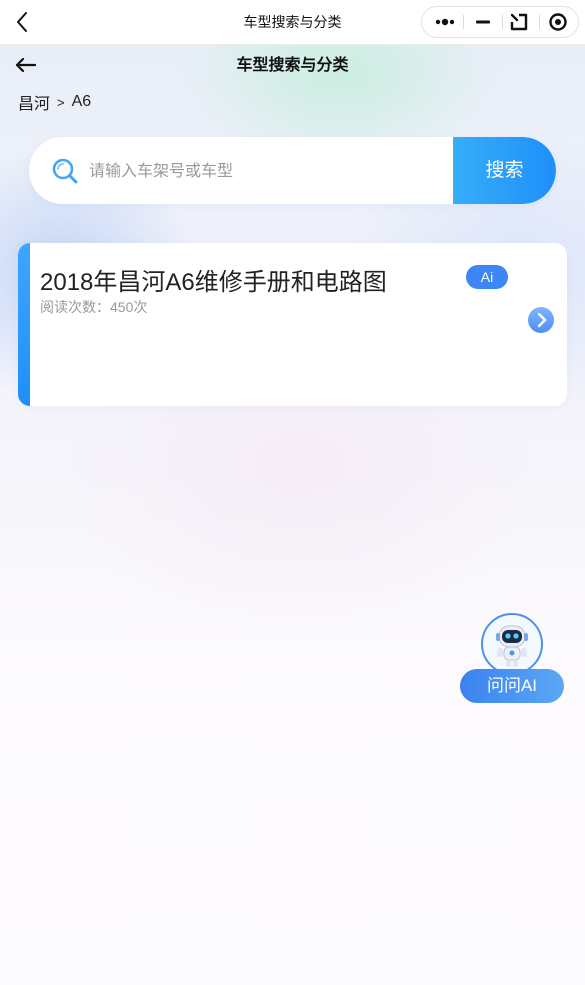  Describe the element at coordinates (24, 324) in the screenshot. I see `card-accent-bar` at that location.